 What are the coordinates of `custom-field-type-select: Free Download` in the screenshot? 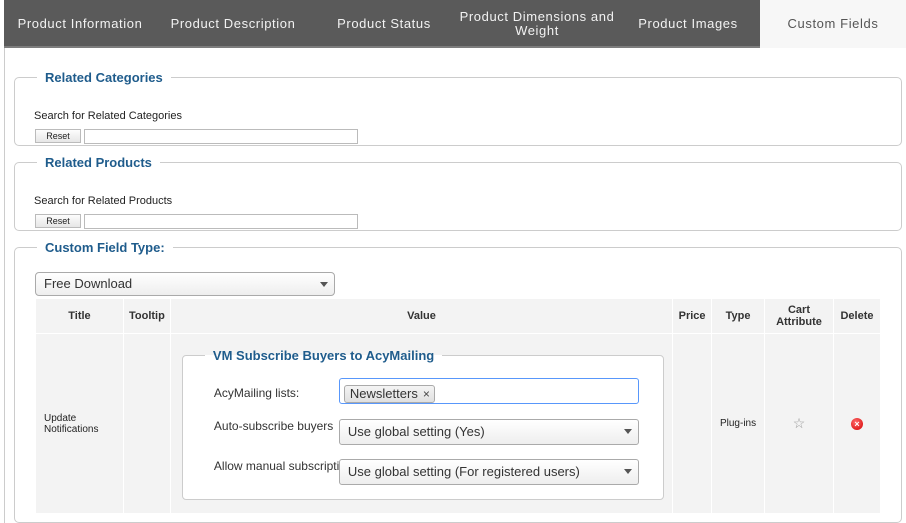 It's located at (185, 284).